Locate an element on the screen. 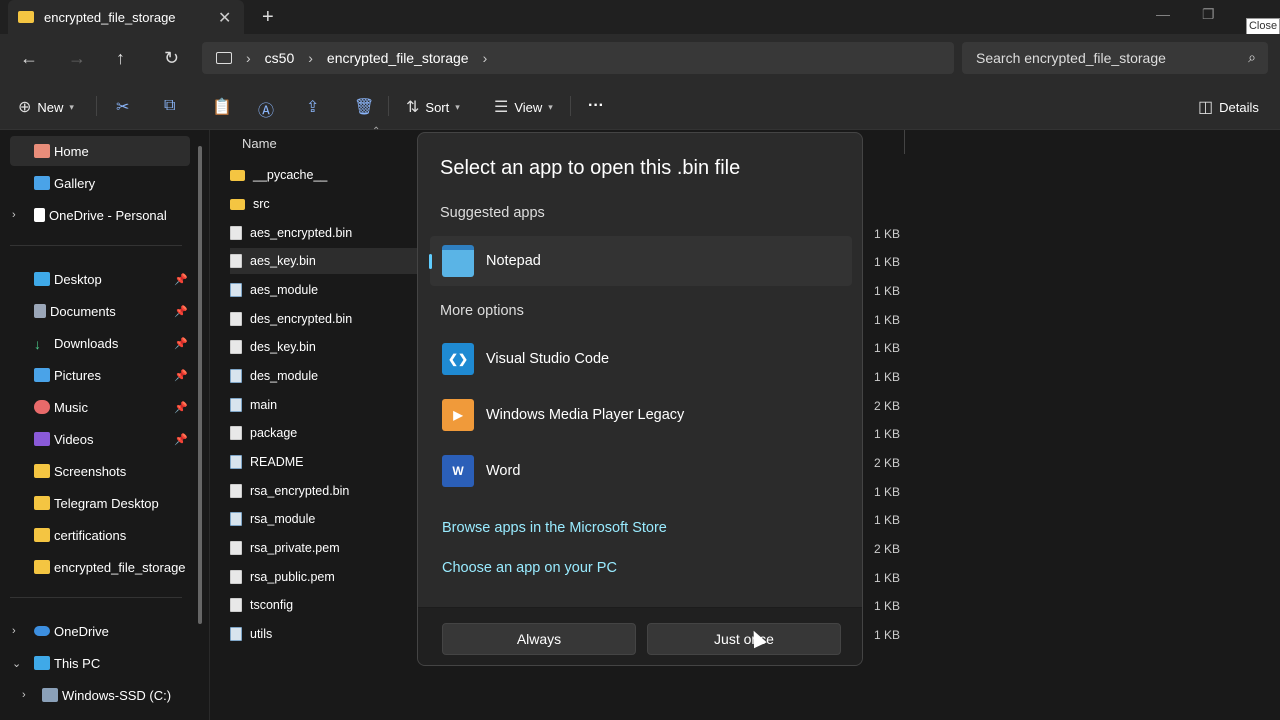 Image resolution: width=1280 pixels, height=720 pixels. sort-button: ⇅ Sort ▾ is located at coordinates (433, 107).